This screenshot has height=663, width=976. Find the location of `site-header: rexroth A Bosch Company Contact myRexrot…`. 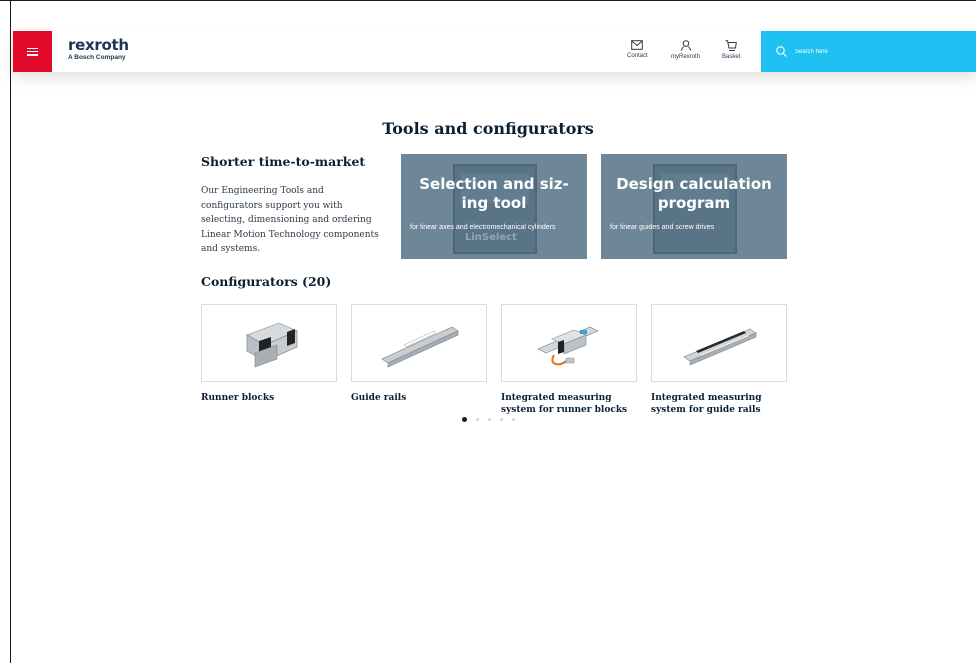

site-header: rexroth A Bosch Company Contact myRexrot… is located at coordinates (494, 51).